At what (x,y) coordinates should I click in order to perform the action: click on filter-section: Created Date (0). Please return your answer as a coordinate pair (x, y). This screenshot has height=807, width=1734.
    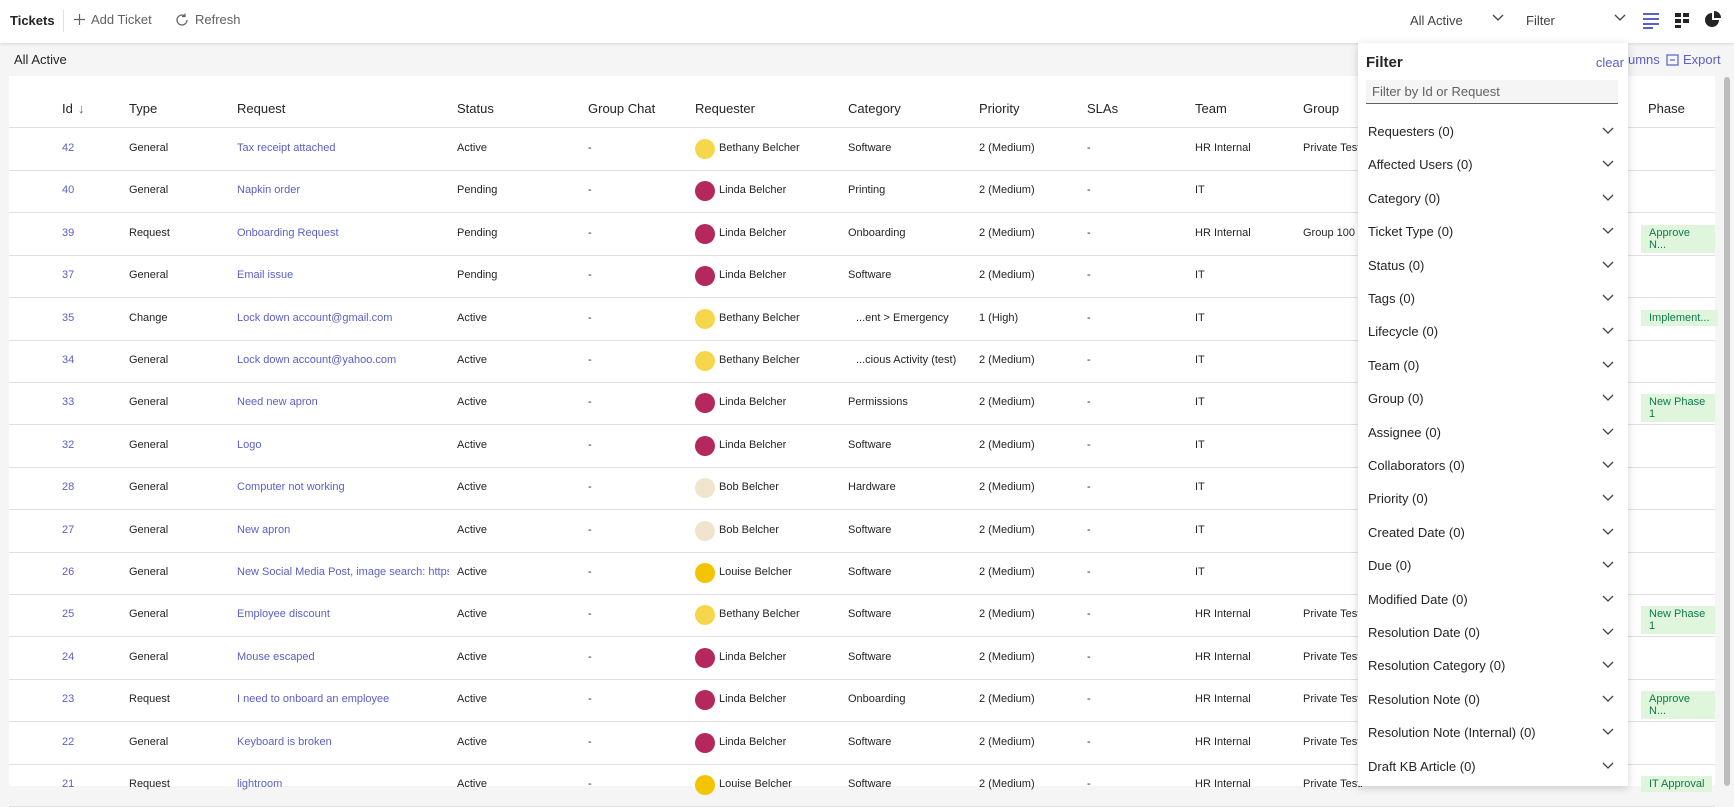
    Looking at the image, I should click on (1493, 532).